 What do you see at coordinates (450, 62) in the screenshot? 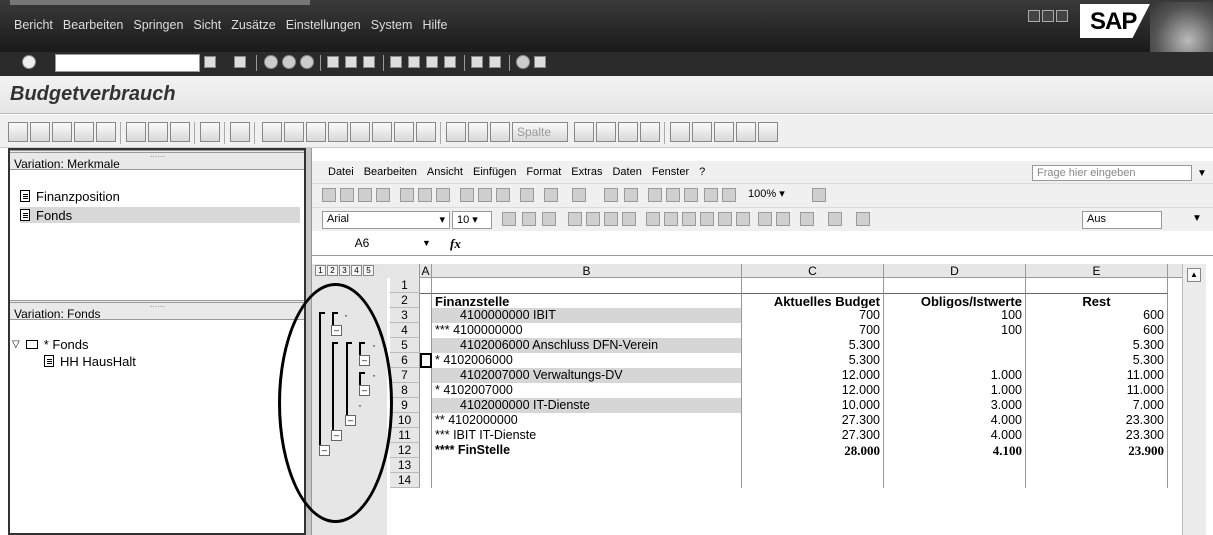
I see `last-page-icon` at bounding box center [450, 62].